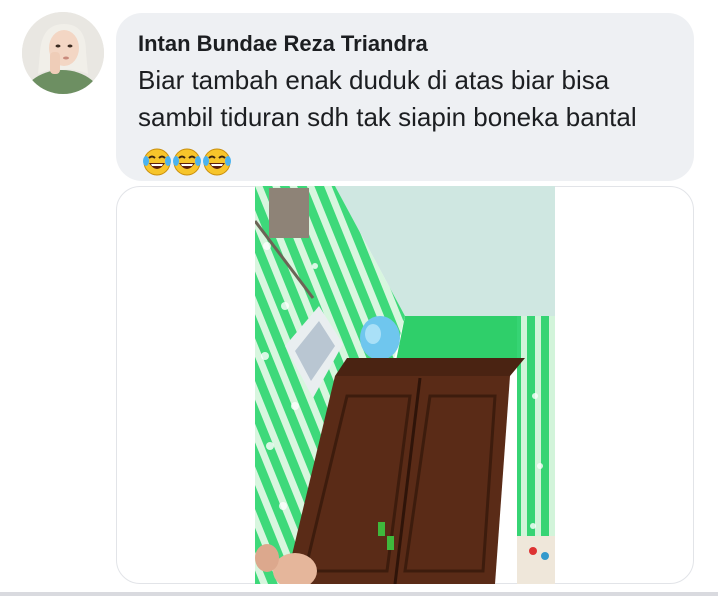  I want to click on commenter-avatar, so click(63, 53).